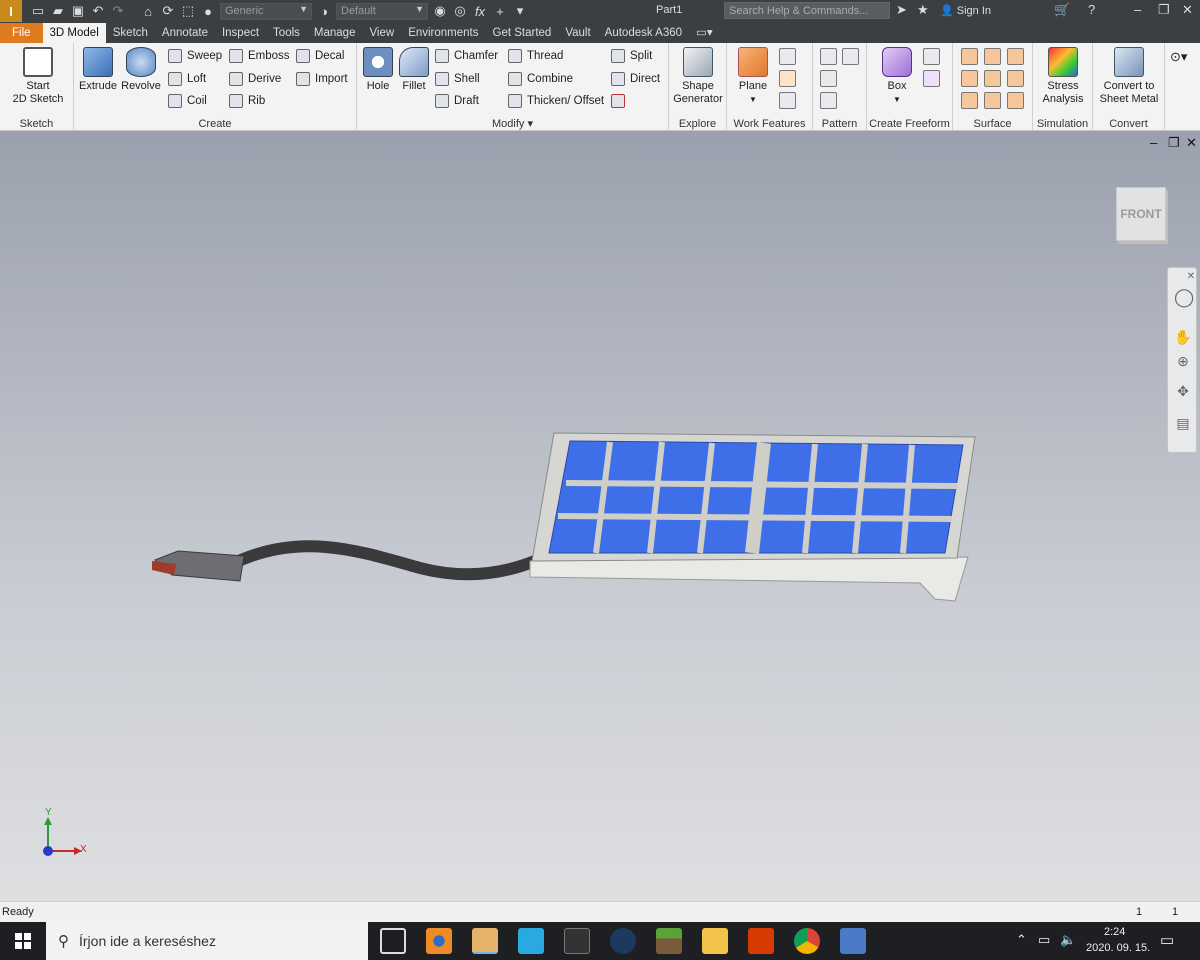 The width and height of the screenshot is (1200, 960). I want to click on adjust-icon: ◉, so click(440, 11).